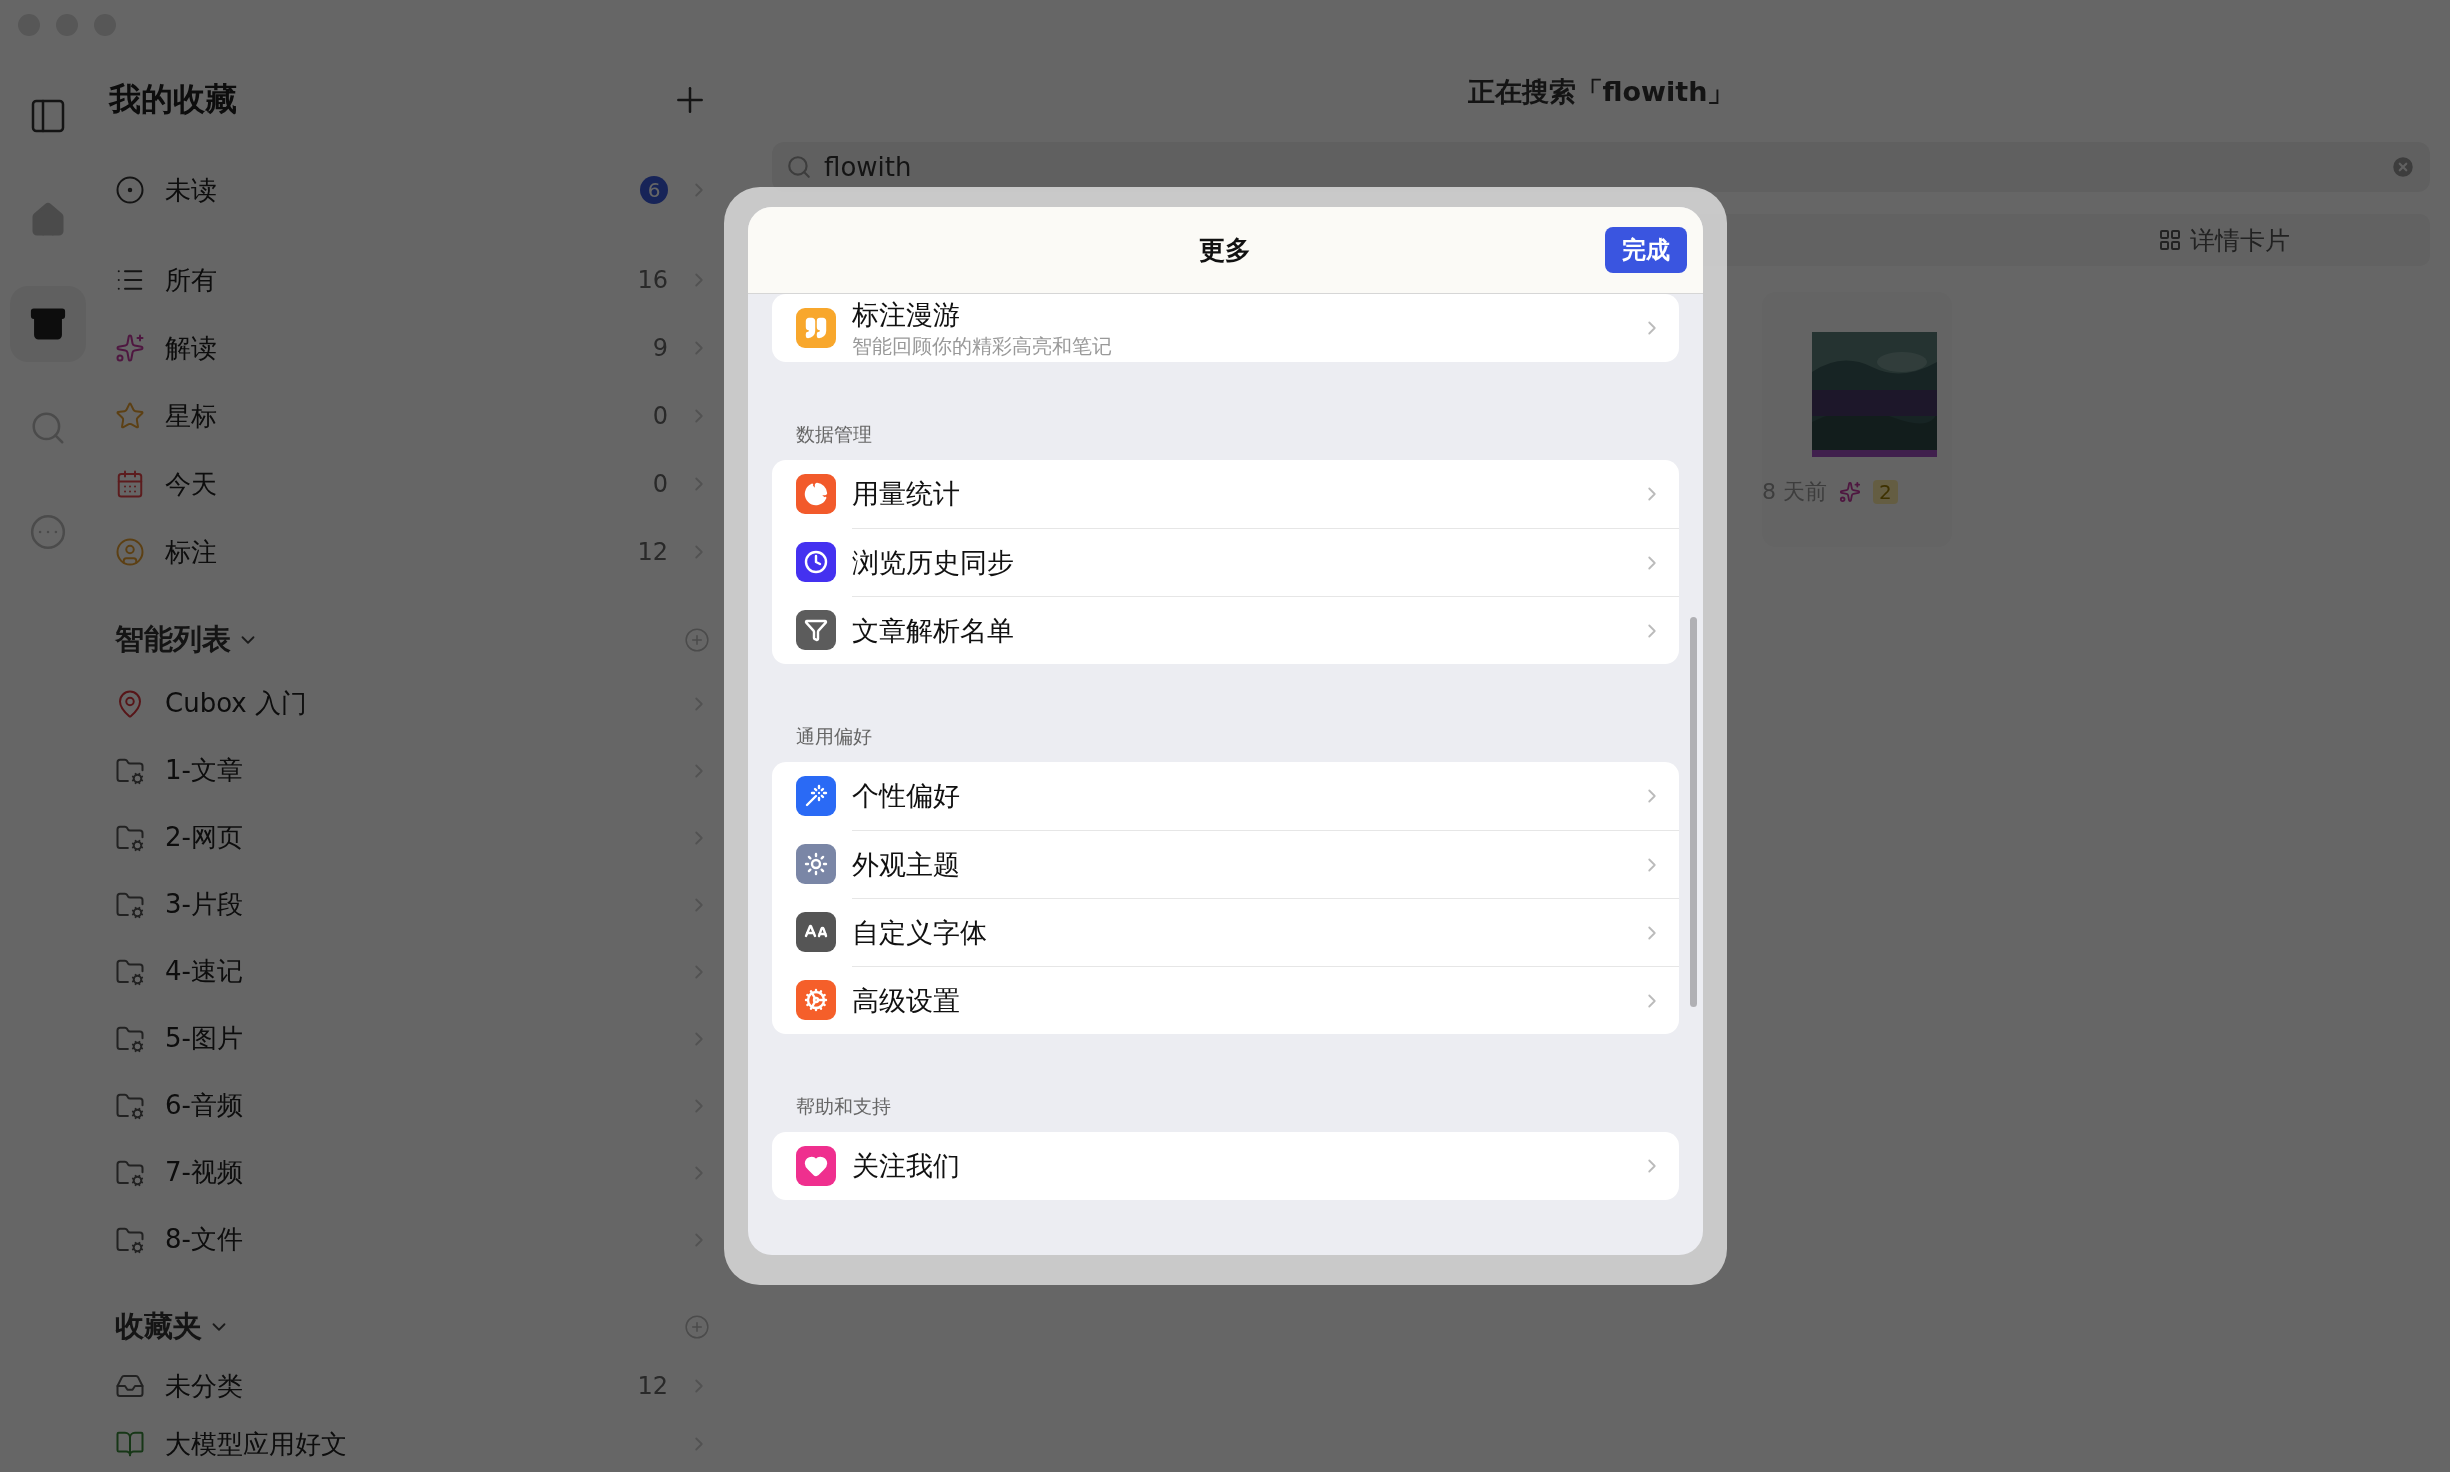  I want to click on settings-item: 关注我们, so click(1246, 1166).